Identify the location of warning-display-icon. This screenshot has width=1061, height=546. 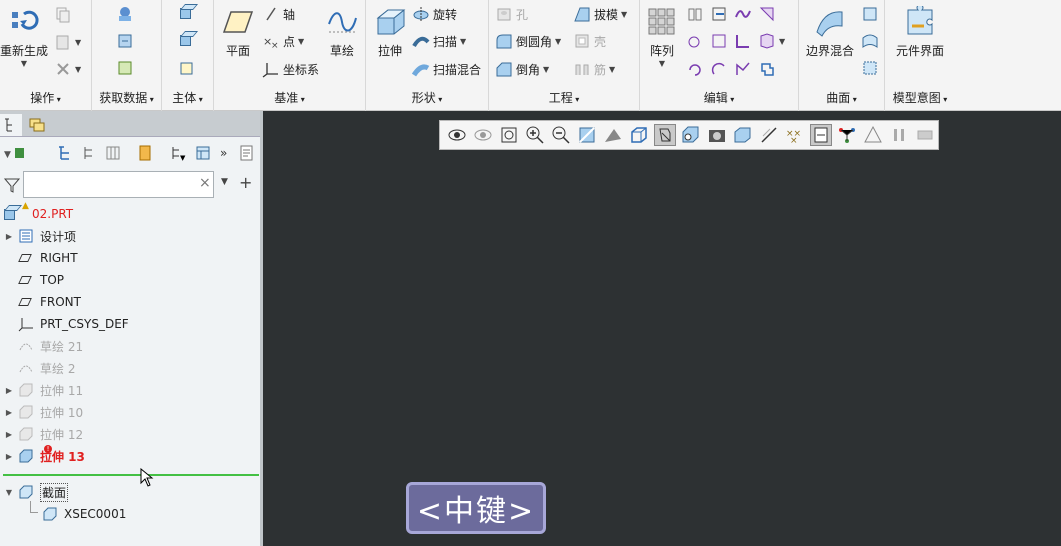
(873, 135).